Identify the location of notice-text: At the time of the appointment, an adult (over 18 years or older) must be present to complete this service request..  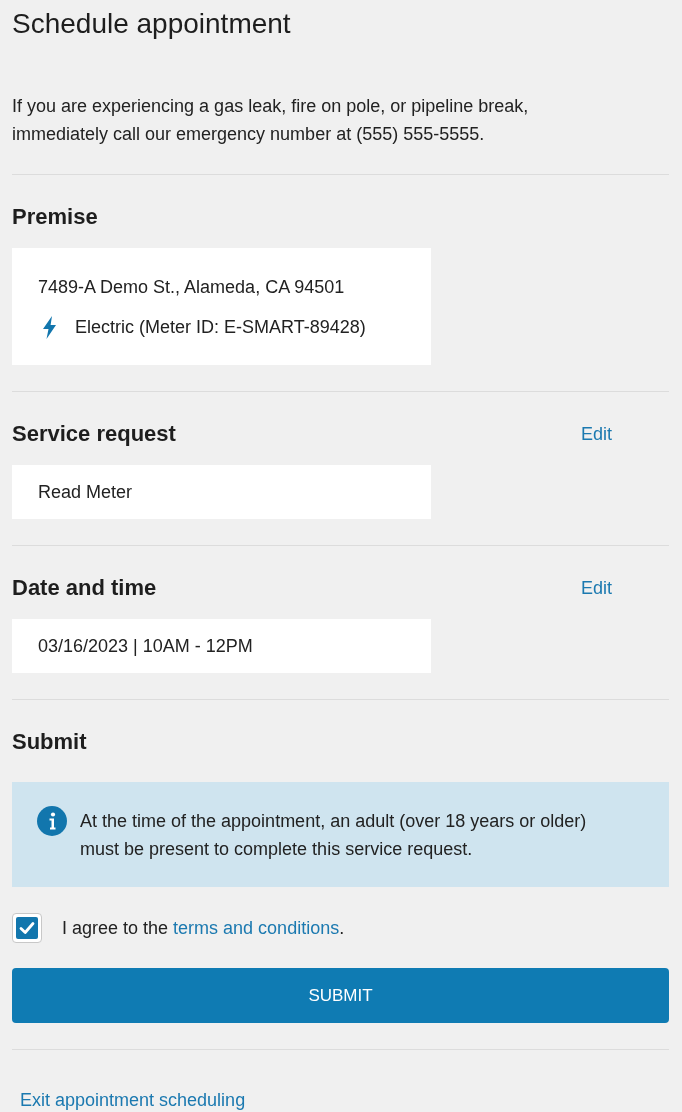
(334, 835).